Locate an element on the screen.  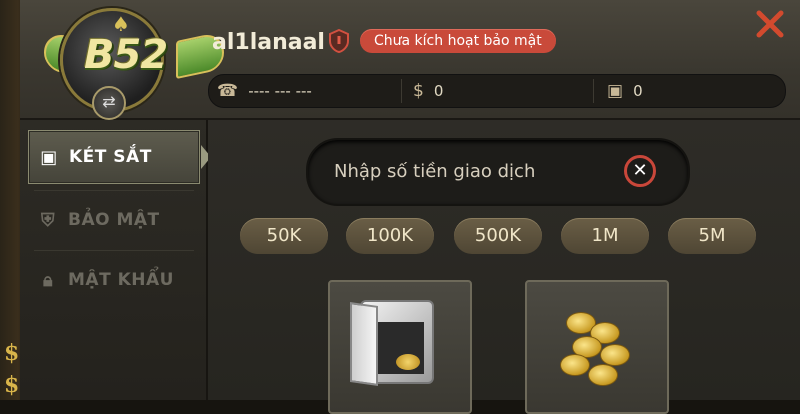
security-status-badge: Chưa kích hoạt bảo mật is located at coordinates (458, 41).